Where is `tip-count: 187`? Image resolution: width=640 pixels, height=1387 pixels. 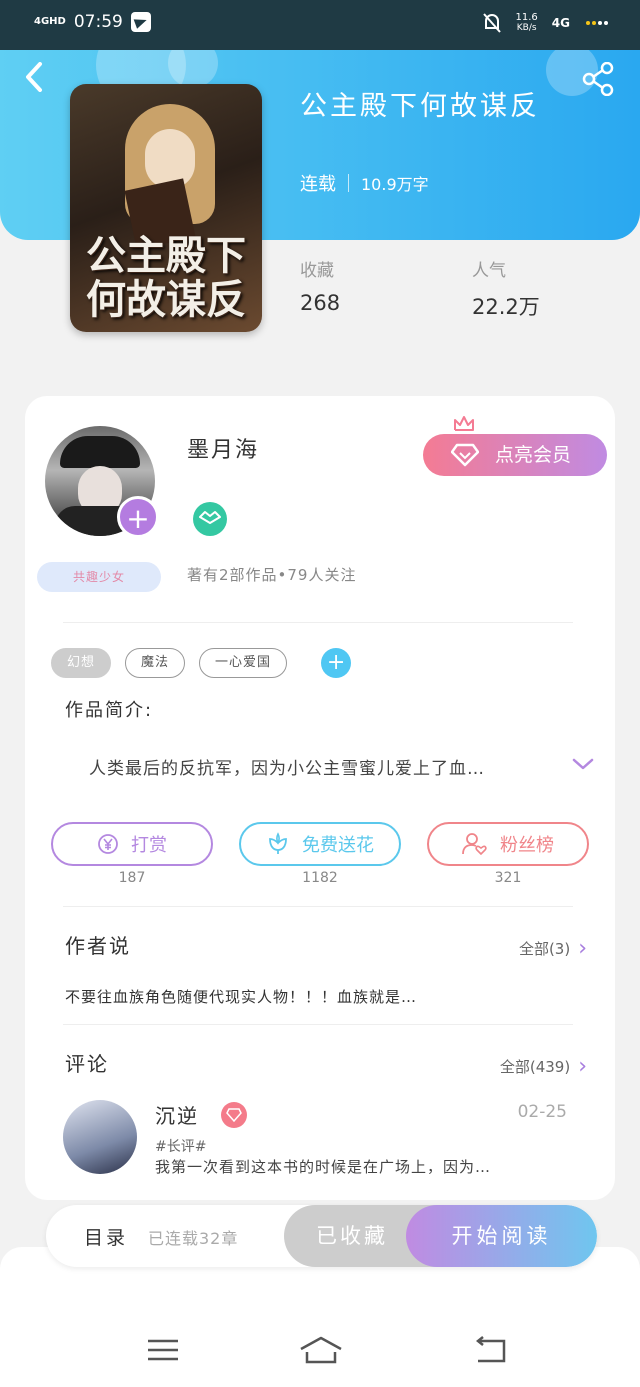 tip-count: 187 is located at coordinates (132, 878).